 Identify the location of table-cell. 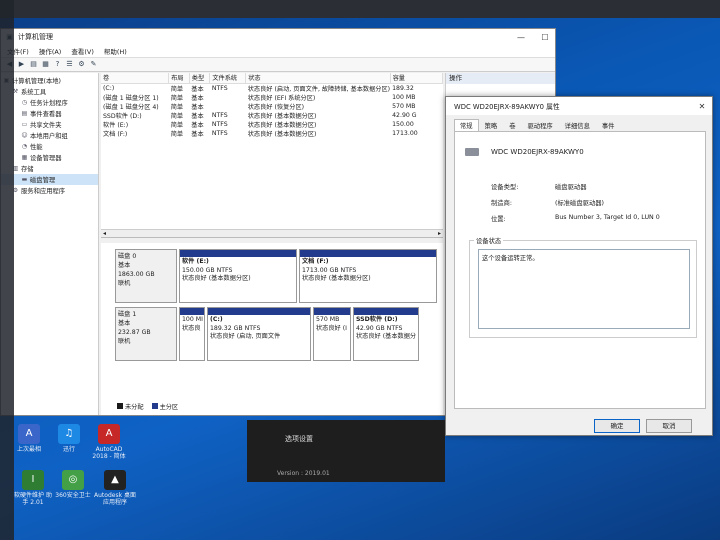
(228, 97).